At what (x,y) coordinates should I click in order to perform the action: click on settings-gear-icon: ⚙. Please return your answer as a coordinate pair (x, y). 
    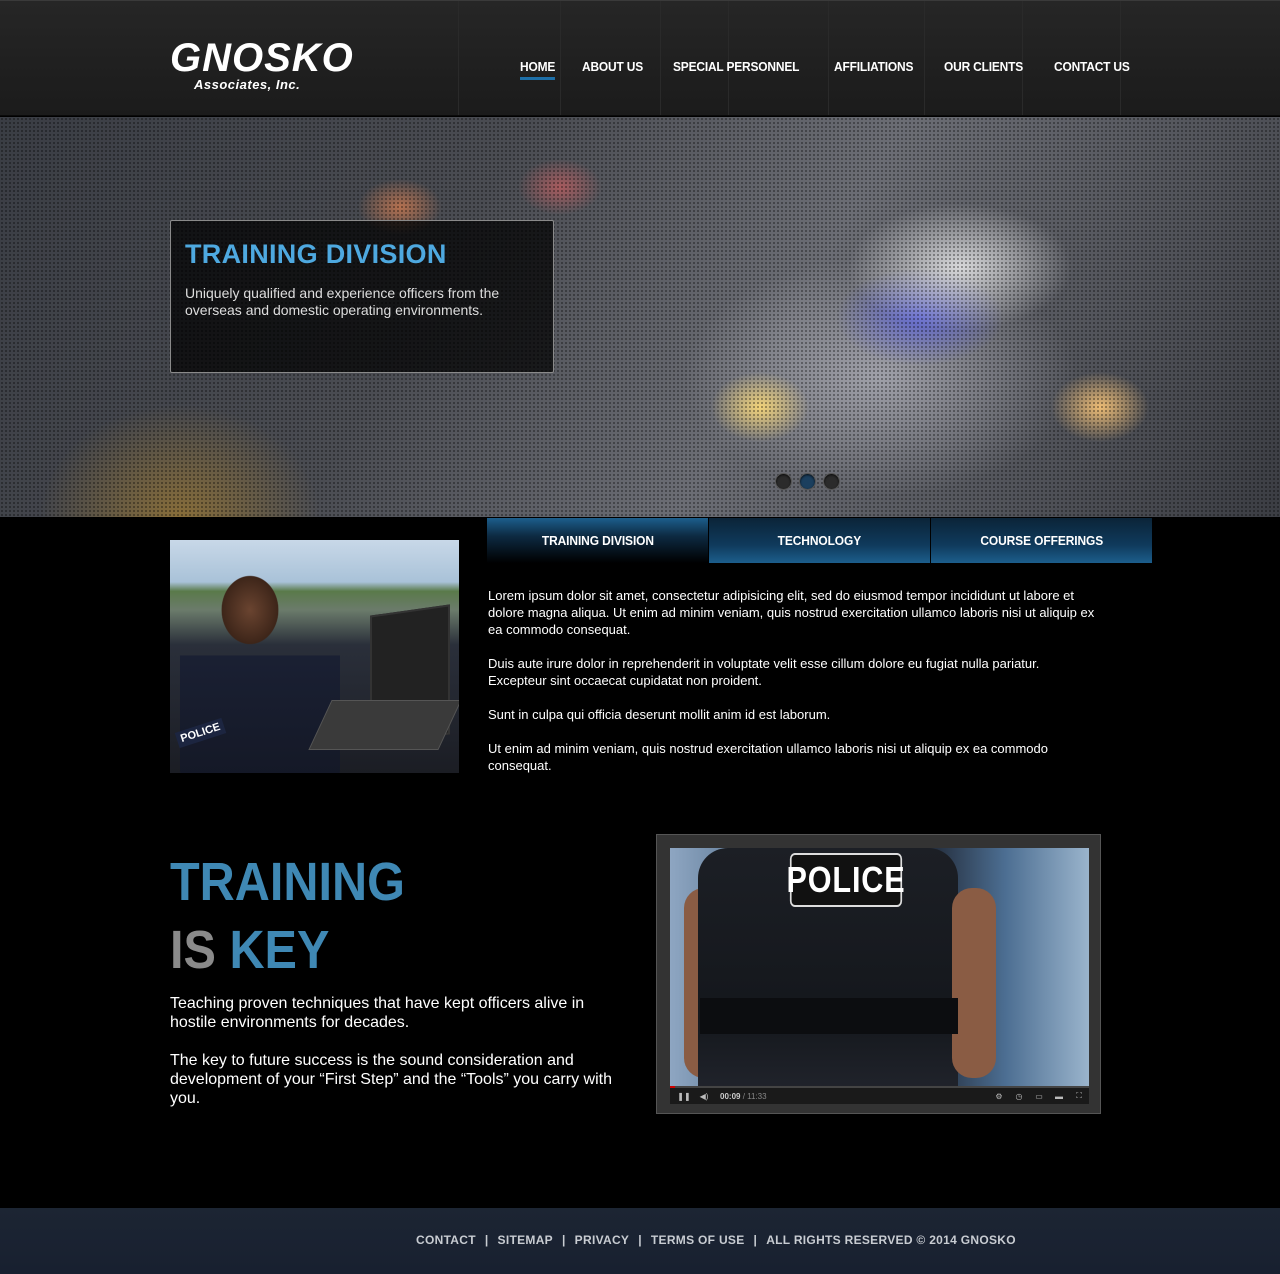
    Looking at the image, I should click on (999, 1096).